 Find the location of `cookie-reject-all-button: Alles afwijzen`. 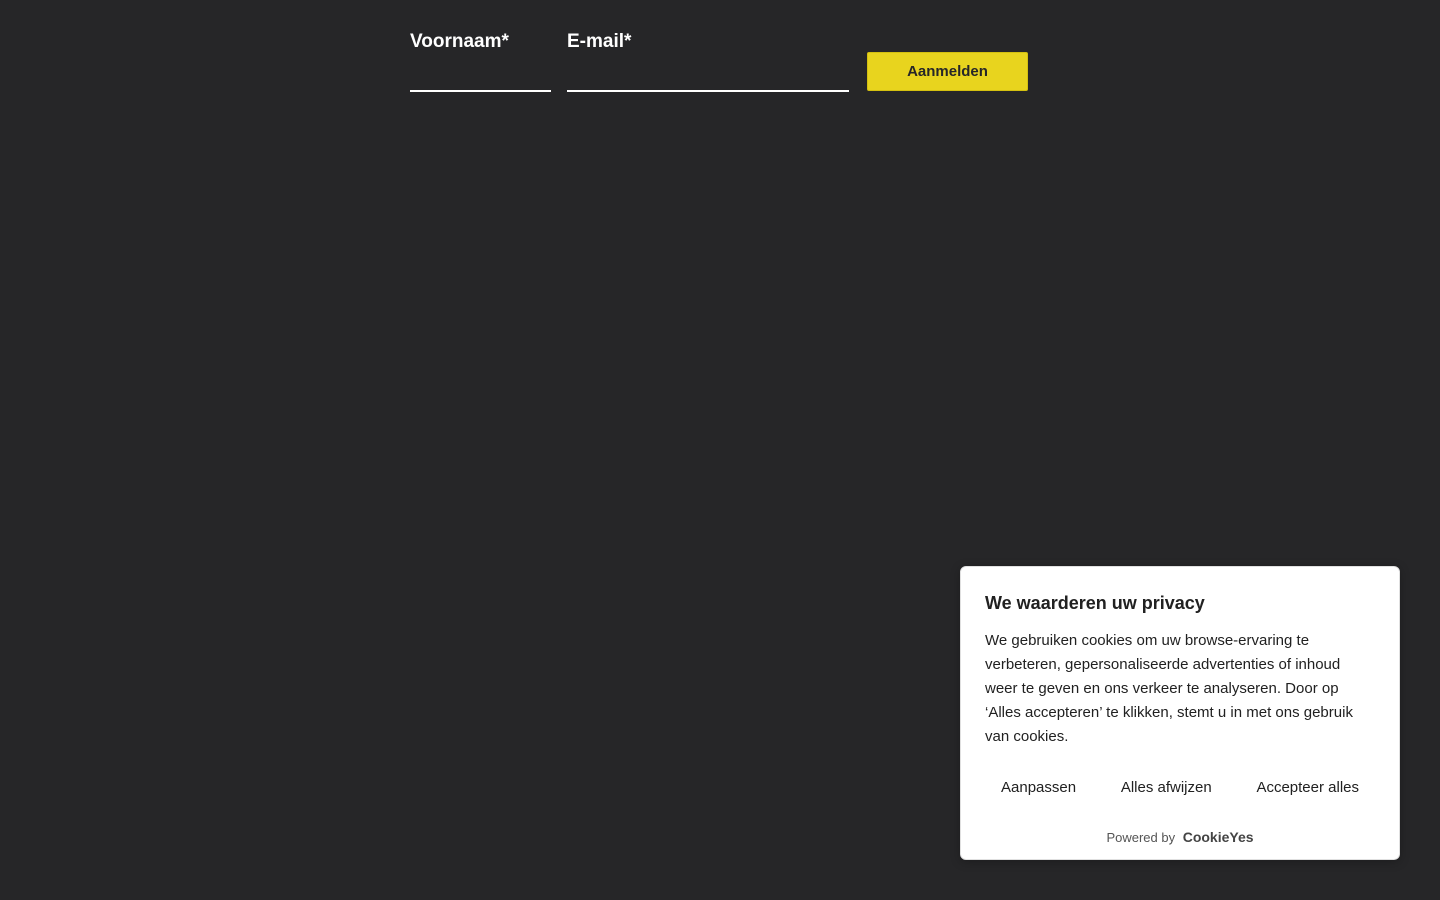

cookie-reject-all-button: Alles afwijzen is located at coordinates (1166, 787).